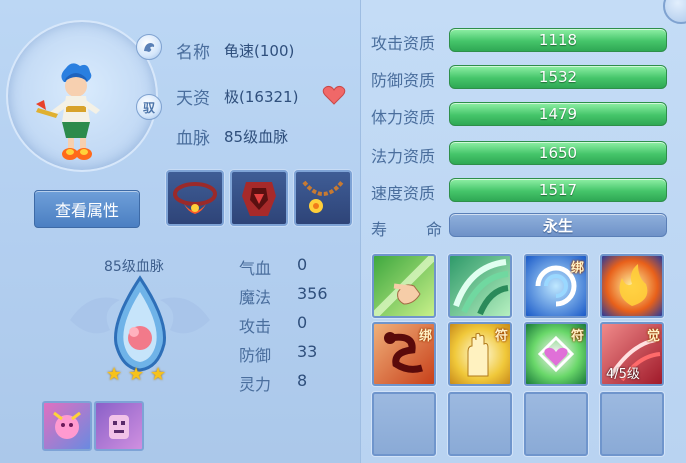 Image resolution: width=686 pixels, height=463 pixels. I want to click on skill-slot-6: 符, so click(480, 354).